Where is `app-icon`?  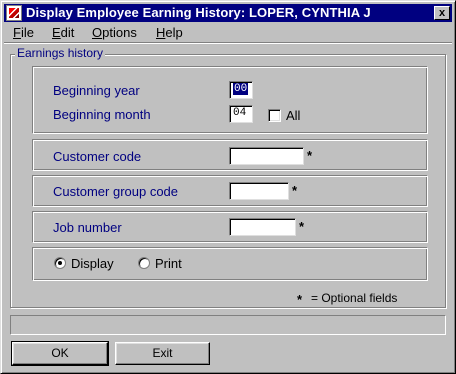
app-icon is located at coordinates (14, 13).